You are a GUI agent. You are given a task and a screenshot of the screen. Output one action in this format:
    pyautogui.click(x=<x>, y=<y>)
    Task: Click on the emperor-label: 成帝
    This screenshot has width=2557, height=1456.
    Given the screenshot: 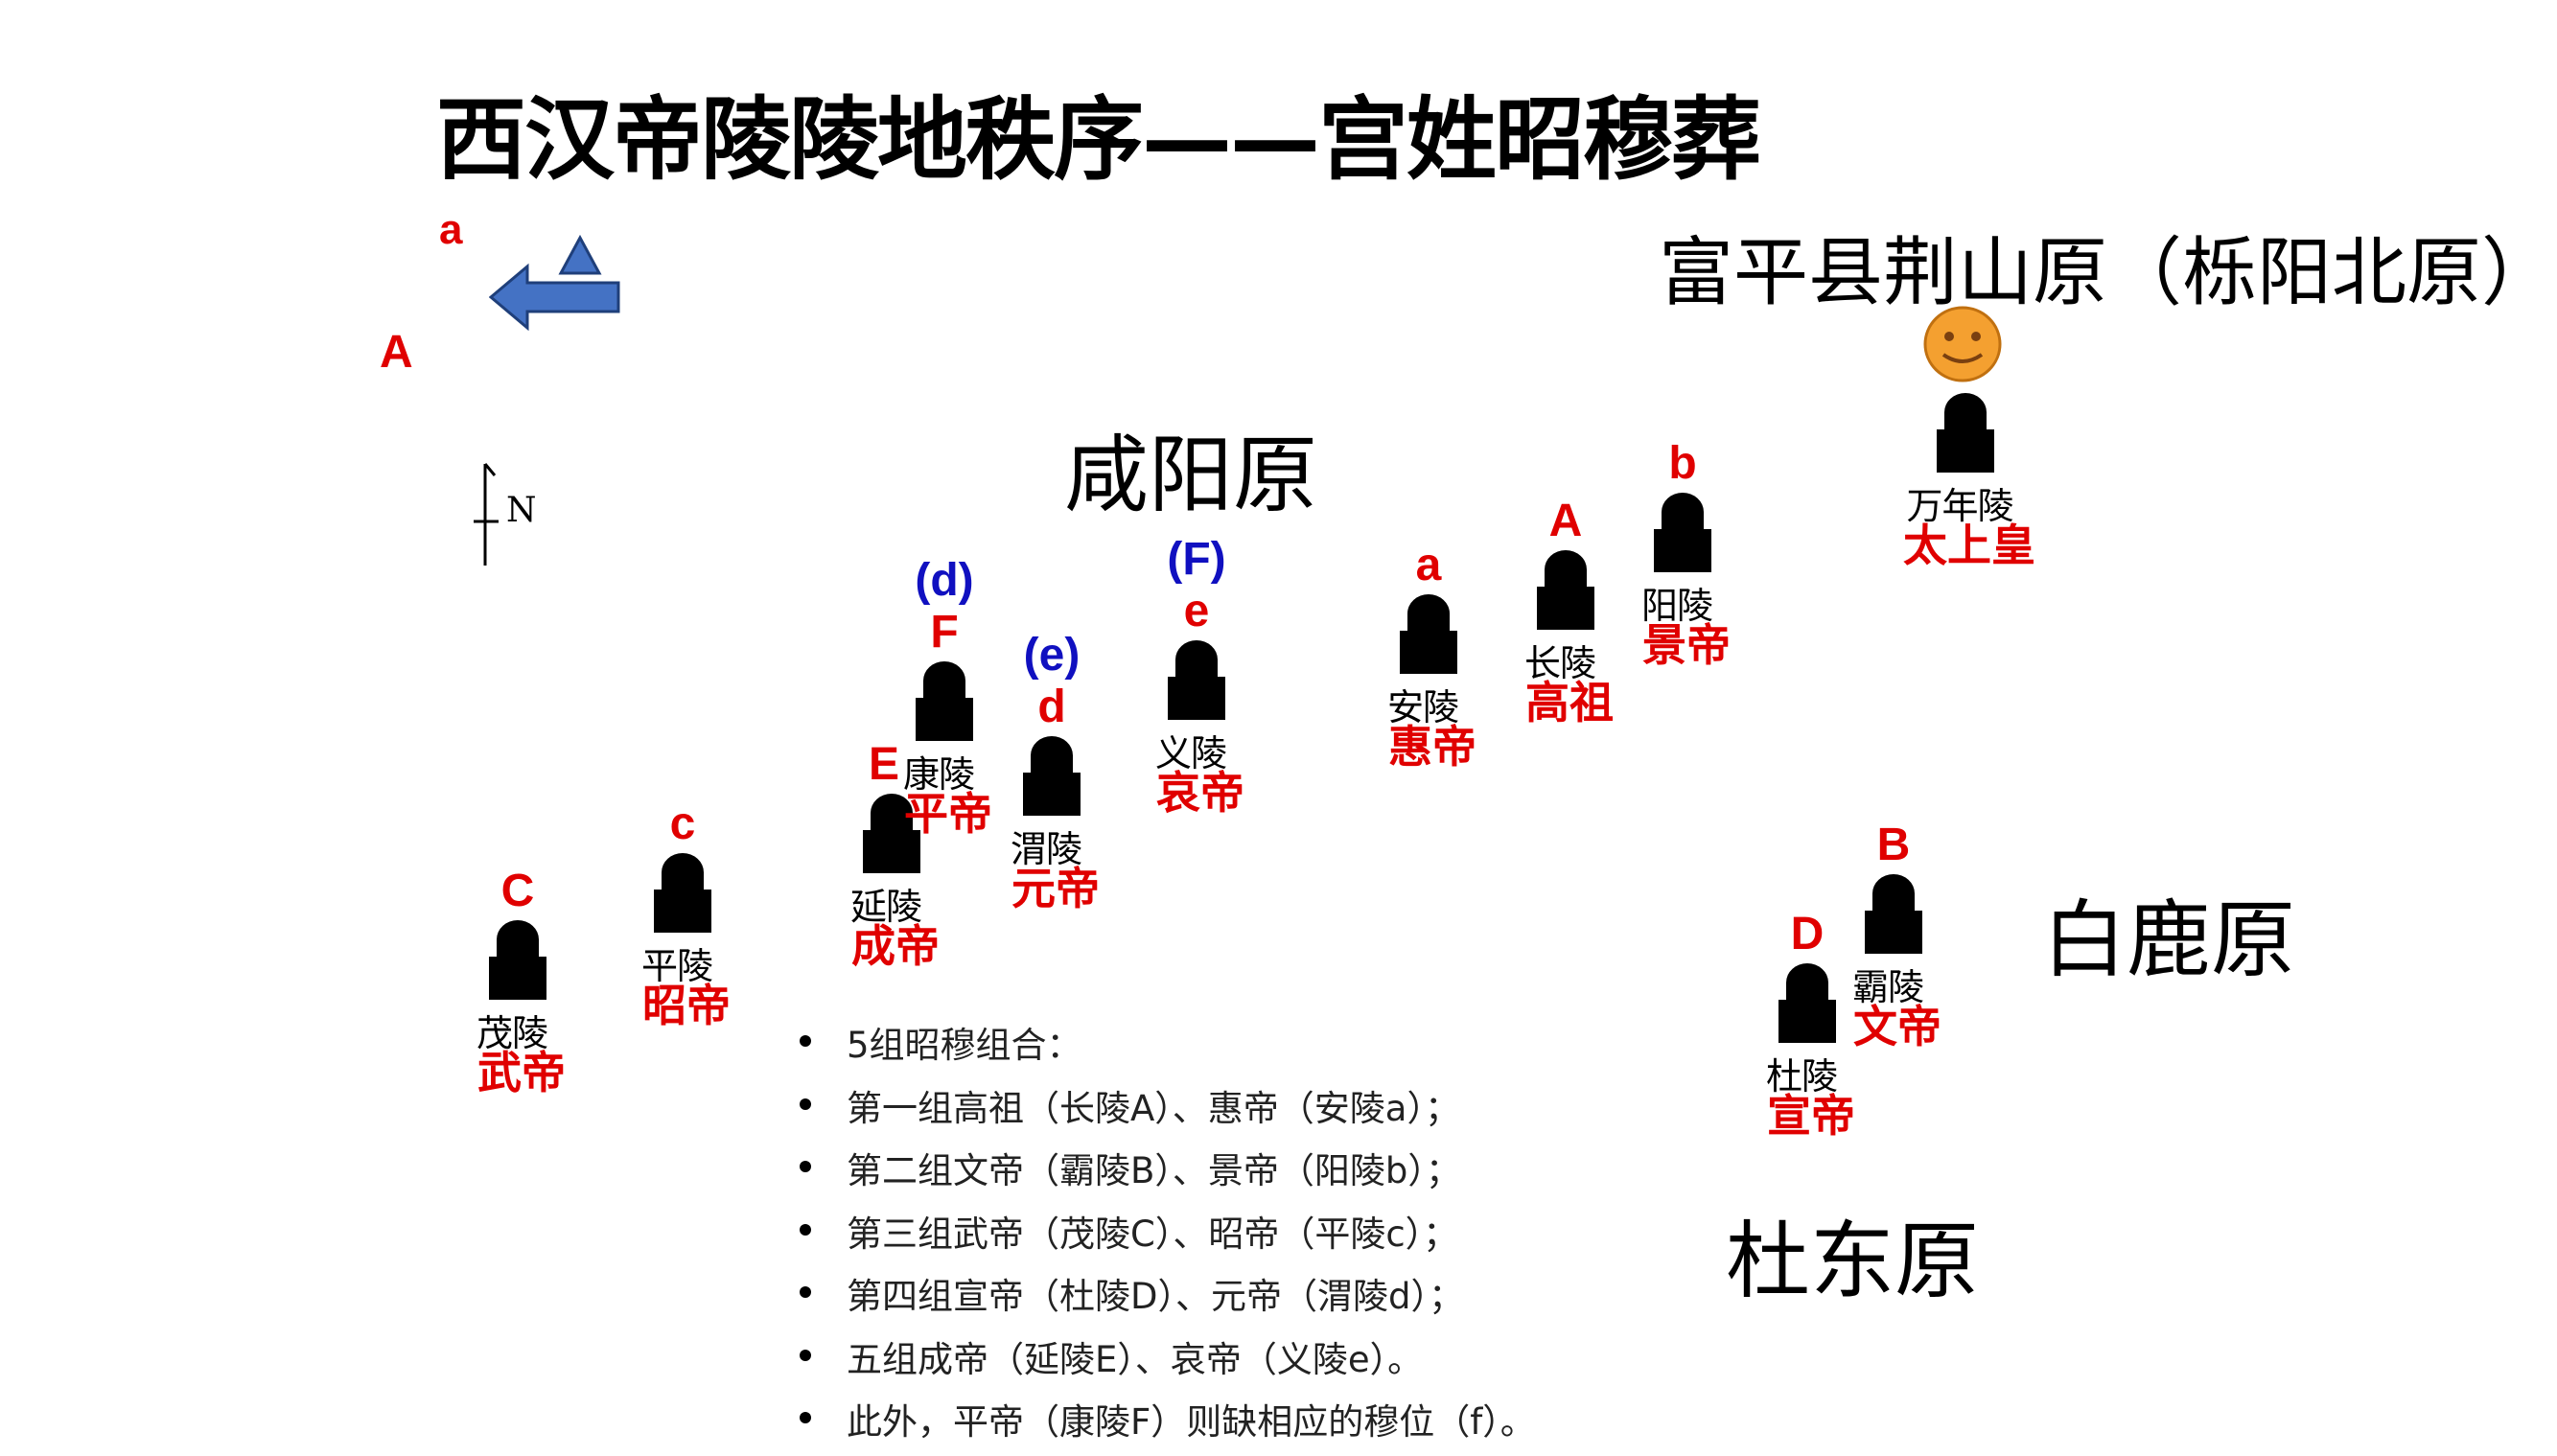 What is the action you would take?
    pyautogui.click(x=896, y=946)
    